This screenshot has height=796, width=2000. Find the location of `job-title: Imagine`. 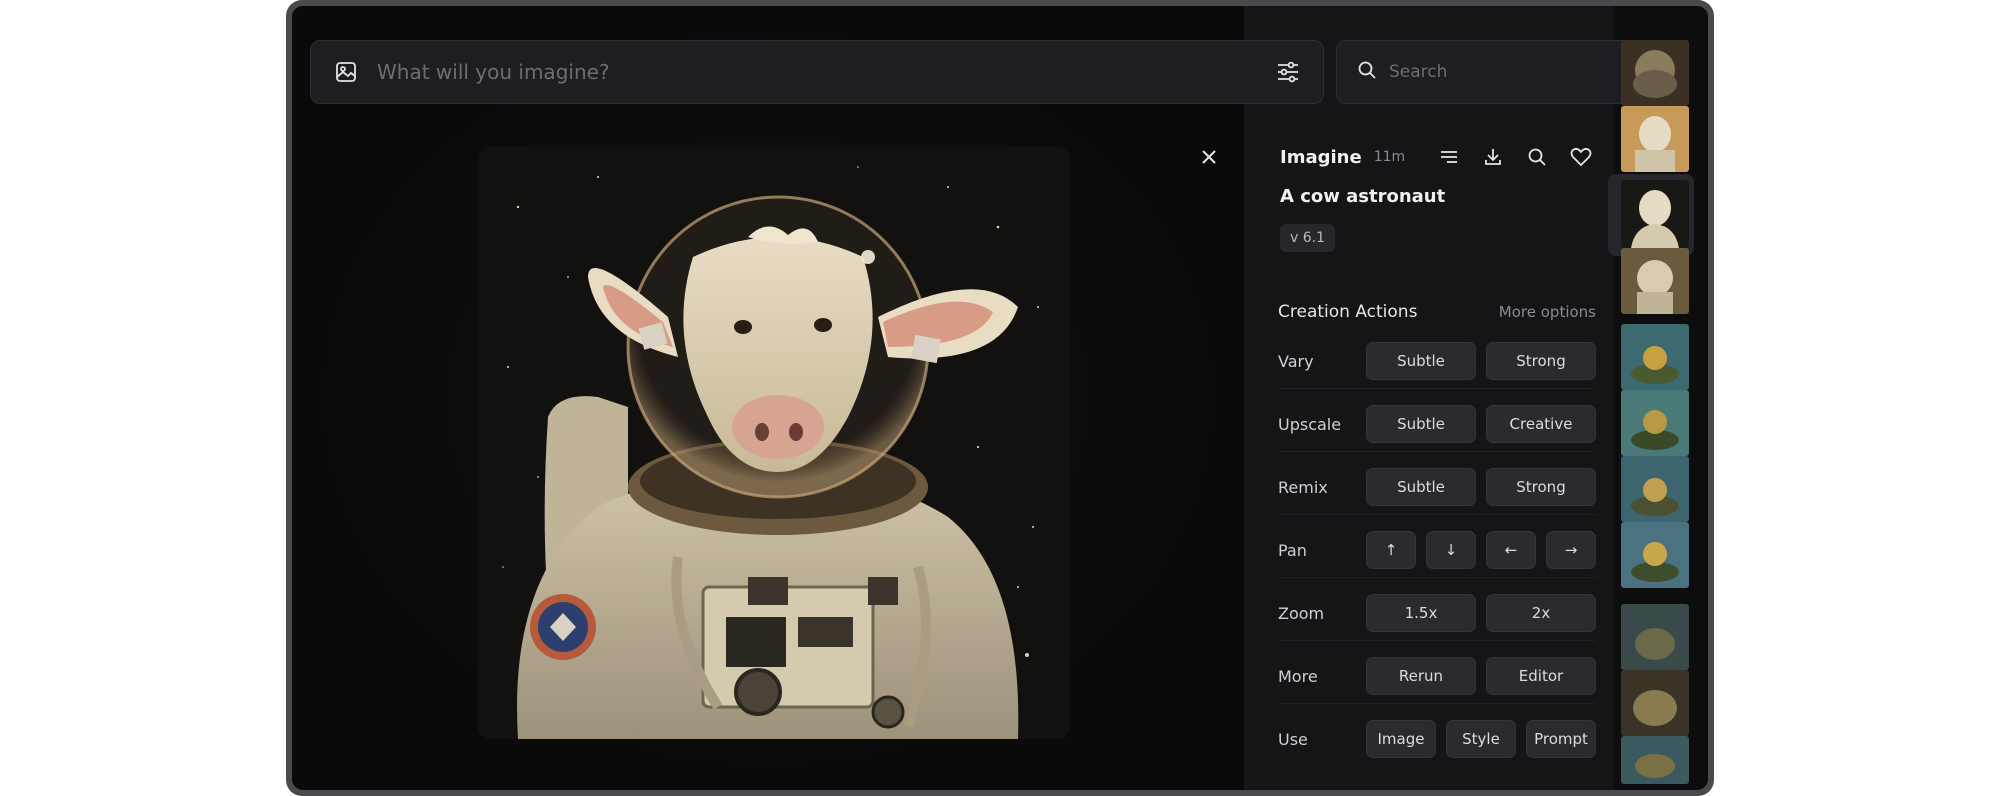

job-title: Imagine is located at coordinates (1321, 157).